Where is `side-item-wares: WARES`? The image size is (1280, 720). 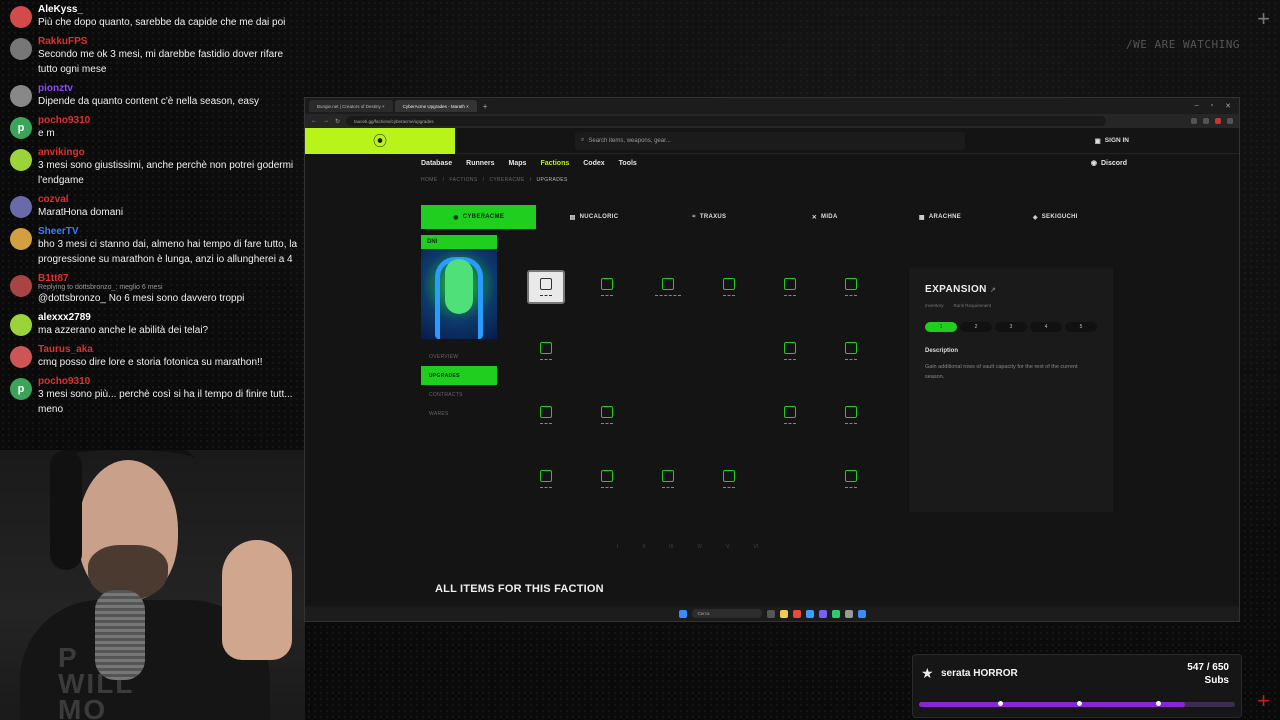
side-item-wares: WARES is located at coordinates (459, 413).